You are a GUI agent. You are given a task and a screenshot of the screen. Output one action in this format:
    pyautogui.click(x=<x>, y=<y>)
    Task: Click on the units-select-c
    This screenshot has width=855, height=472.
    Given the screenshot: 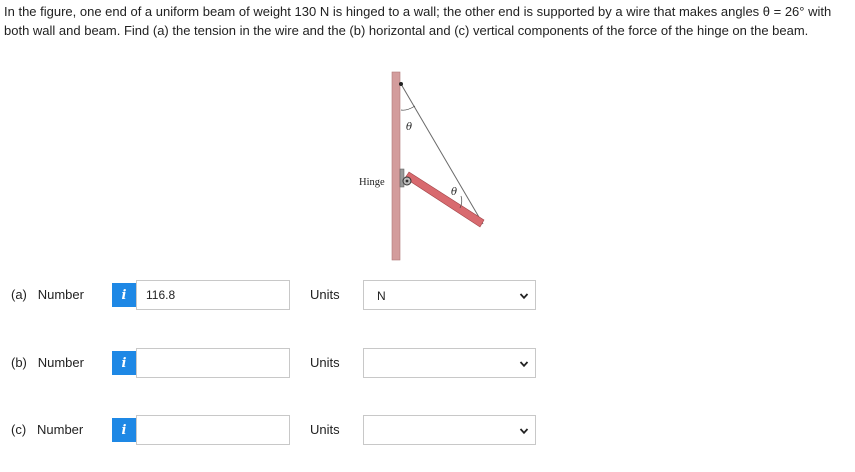 What is the action you would take?
    pyautogui.click(x=449, y=430)
    